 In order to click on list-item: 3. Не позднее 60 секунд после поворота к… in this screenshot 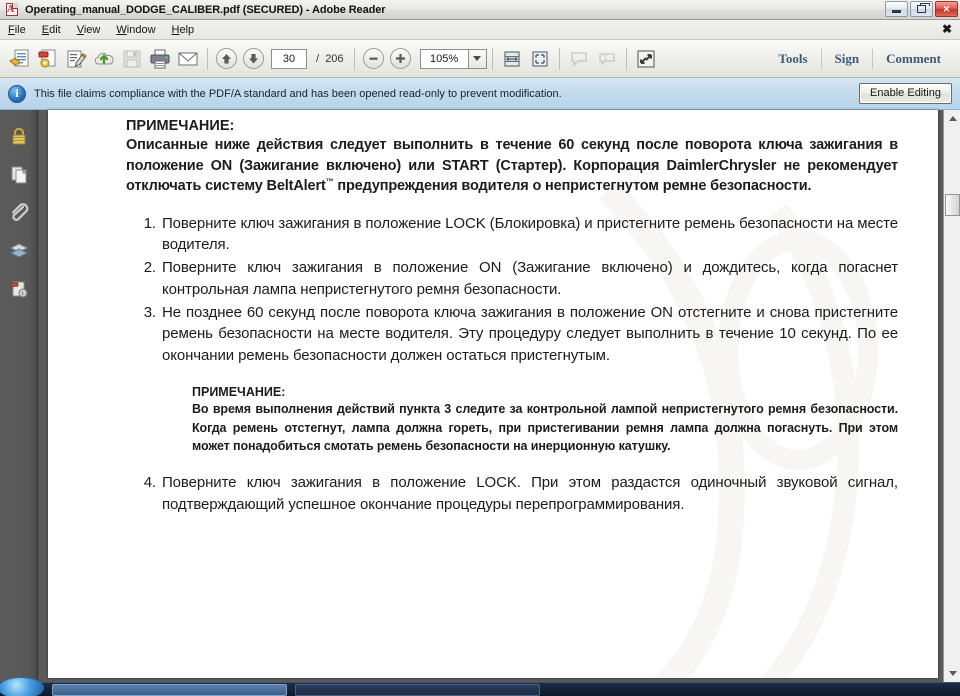, I will do `click(512, 334)`.